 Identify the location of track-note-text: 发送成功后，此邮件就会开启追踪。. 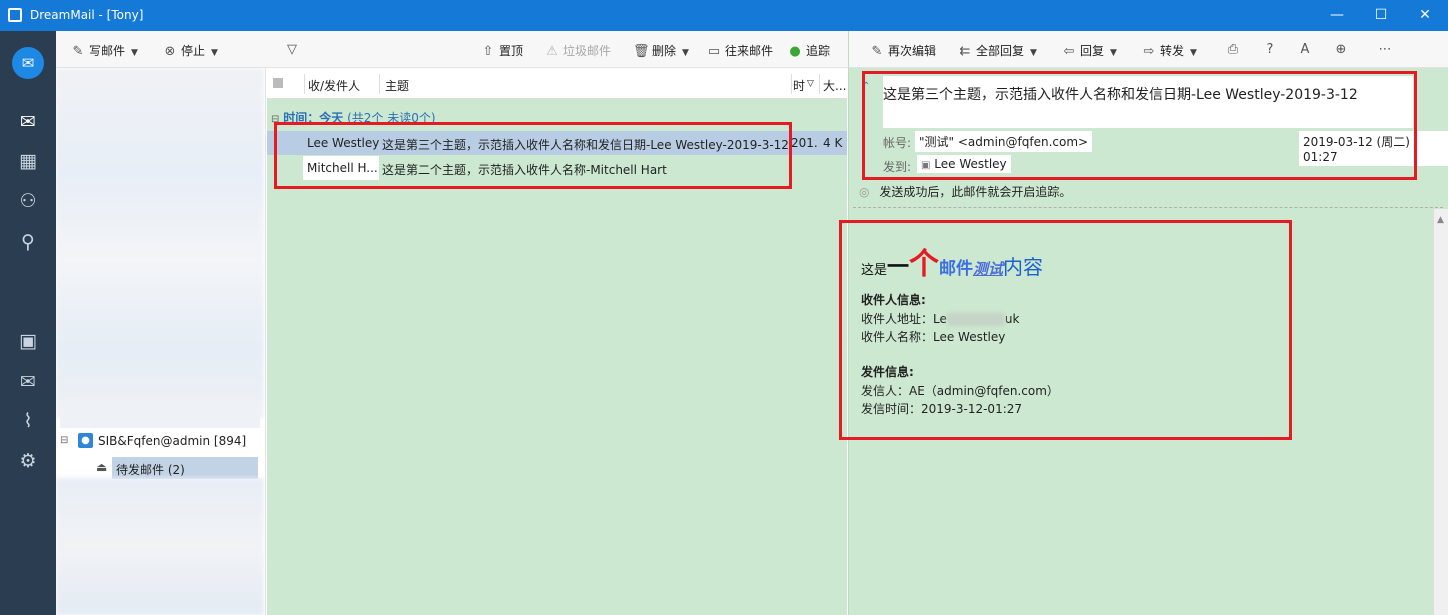
(975, 192).